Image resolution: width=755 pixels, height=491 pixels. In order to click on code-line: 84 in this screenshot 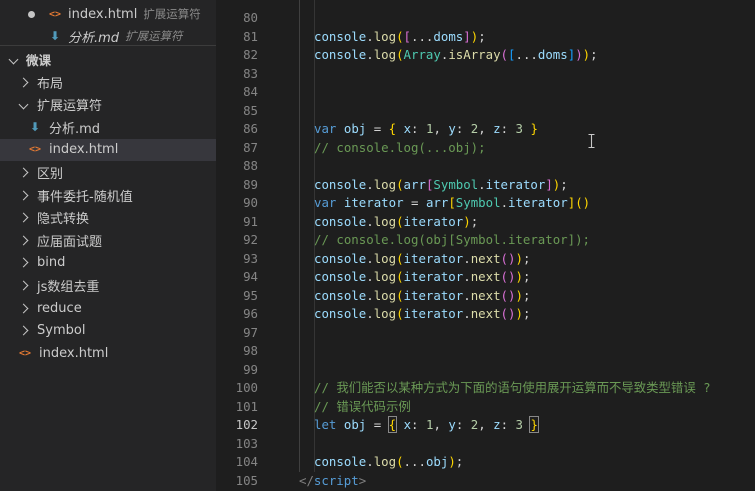, I will do `click(485, 92)`.